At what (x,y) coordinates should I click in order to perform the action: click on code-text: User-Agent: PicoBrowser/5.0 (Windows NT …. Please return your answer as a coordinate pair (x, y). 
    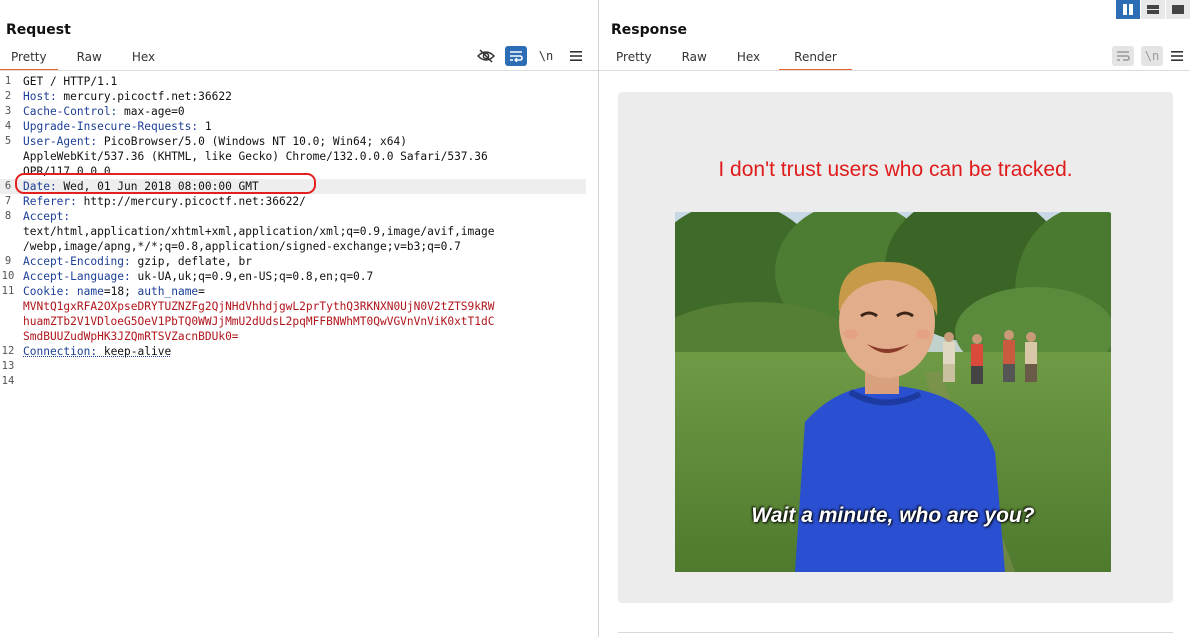
    Looking at the image, I should click on (215, 141).